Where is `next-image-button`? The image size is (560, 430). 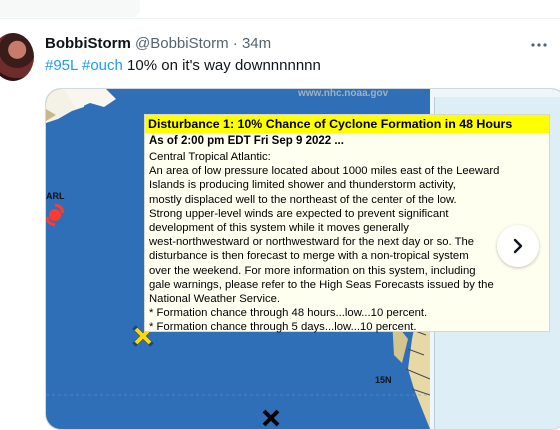
next-image-button is located at coordinates (518, 246).